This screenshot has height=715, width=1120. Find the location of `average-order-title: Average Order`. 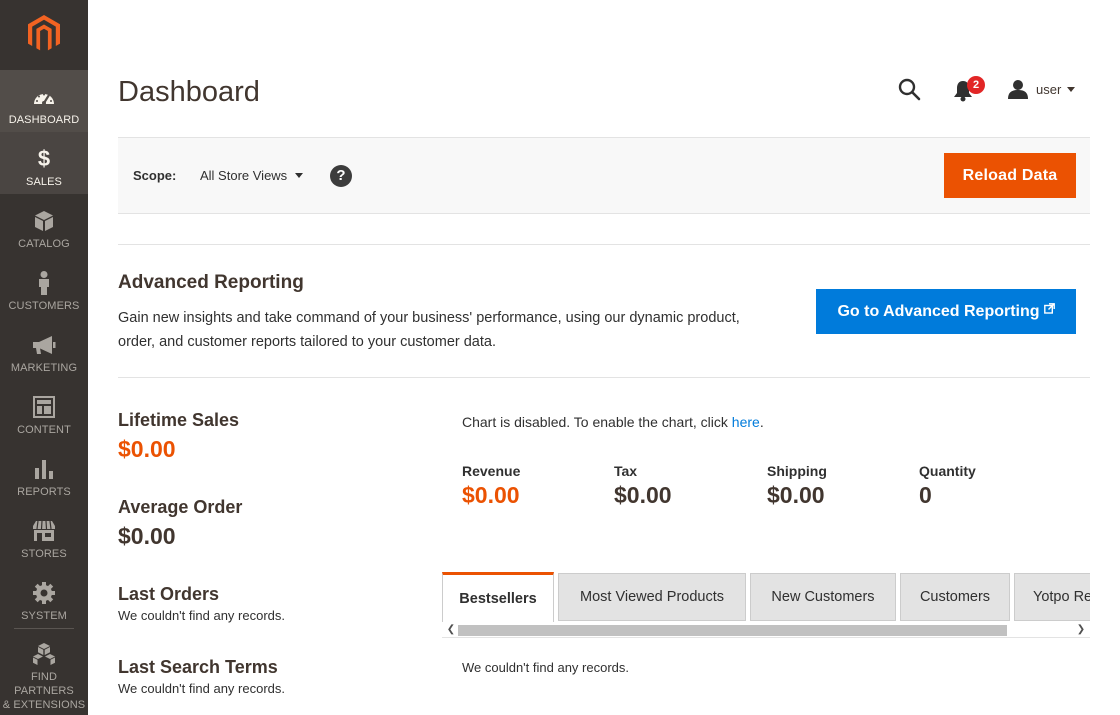

average-order-title: Average Order is located at coordinates (180, 507).